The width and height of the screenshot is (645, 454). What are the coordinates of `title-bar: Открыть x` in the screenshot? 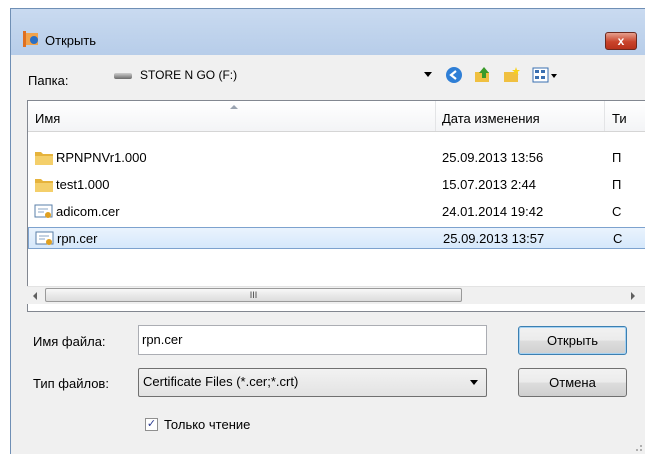 It's located at (328, 32).